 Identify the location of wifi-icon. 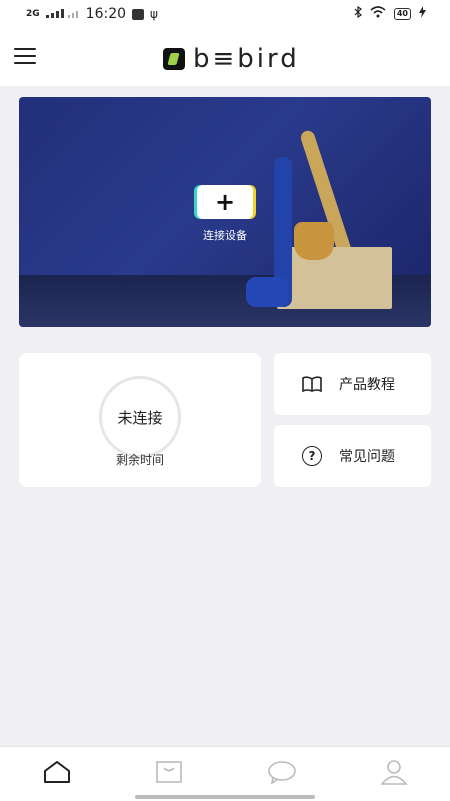
(378, 13).